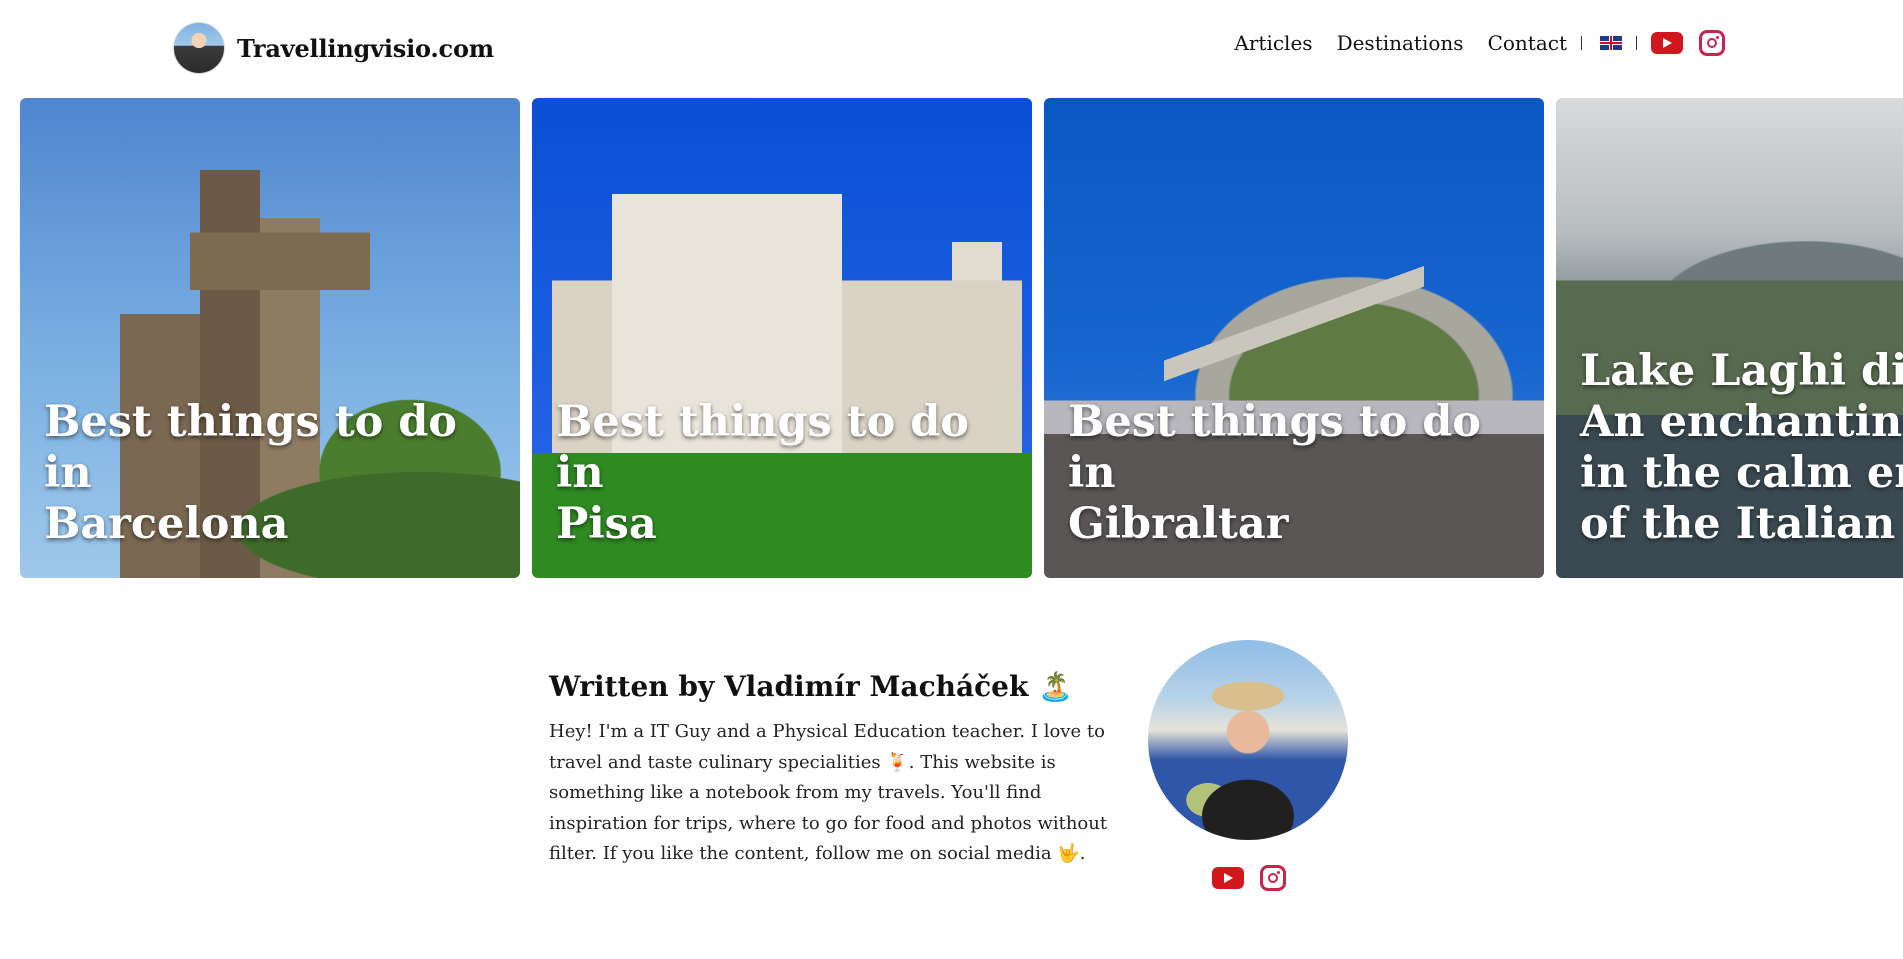 The image size is (1903, 959). What do you see at coordinates (1400, 43) in the screenshot?
I see `nav-destinations: Destinations` at bounding box center [1400, 43].